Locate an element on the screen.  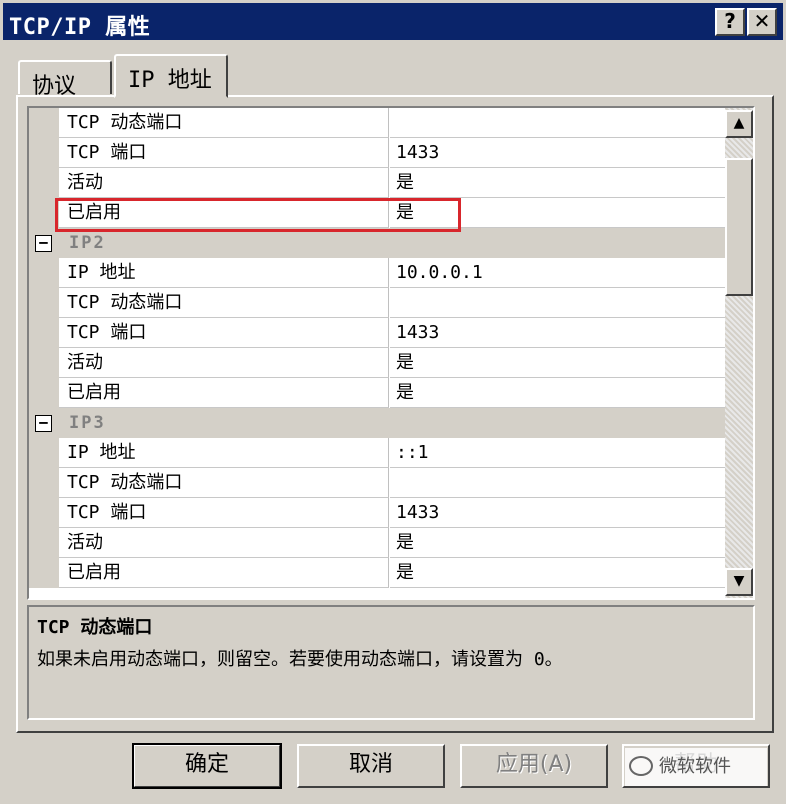
arrow-up-icon: ▲ is located at coordinates (739, 123).